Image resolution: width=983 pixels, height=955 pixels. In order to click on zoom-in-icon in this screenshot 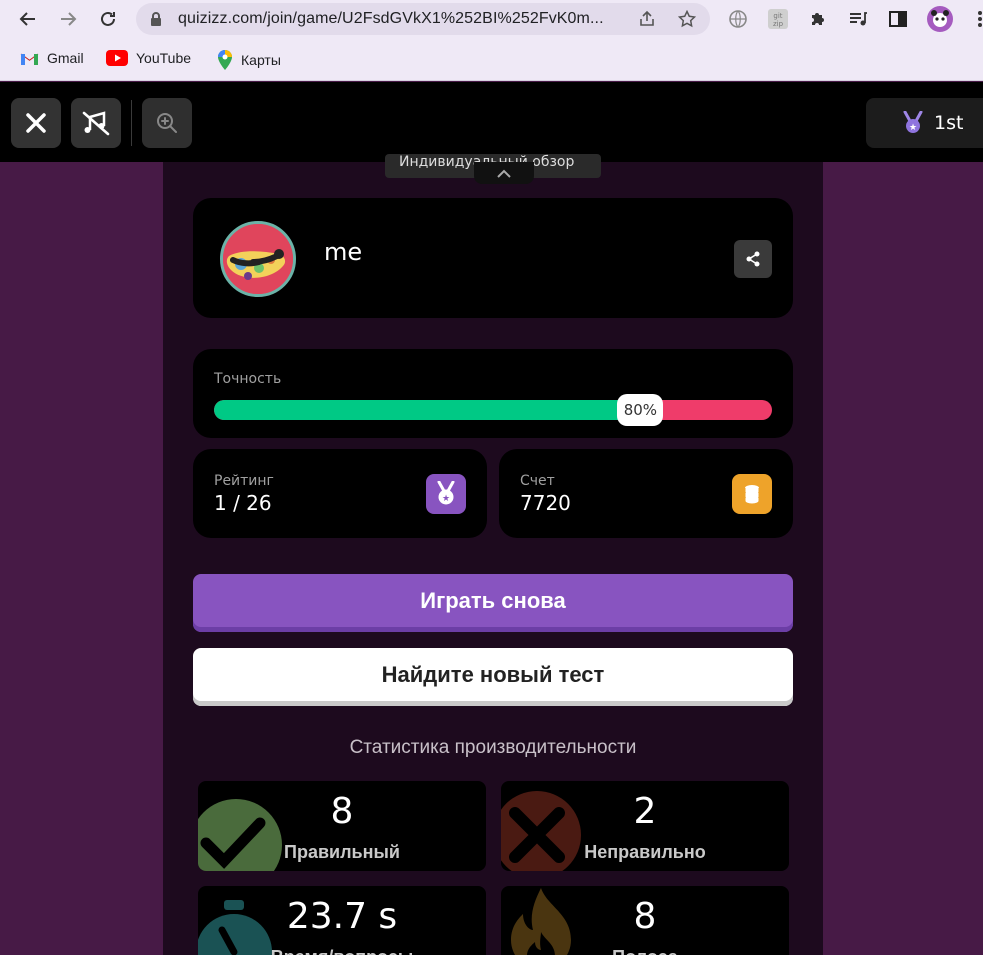, I will do `click(167, 123)`.